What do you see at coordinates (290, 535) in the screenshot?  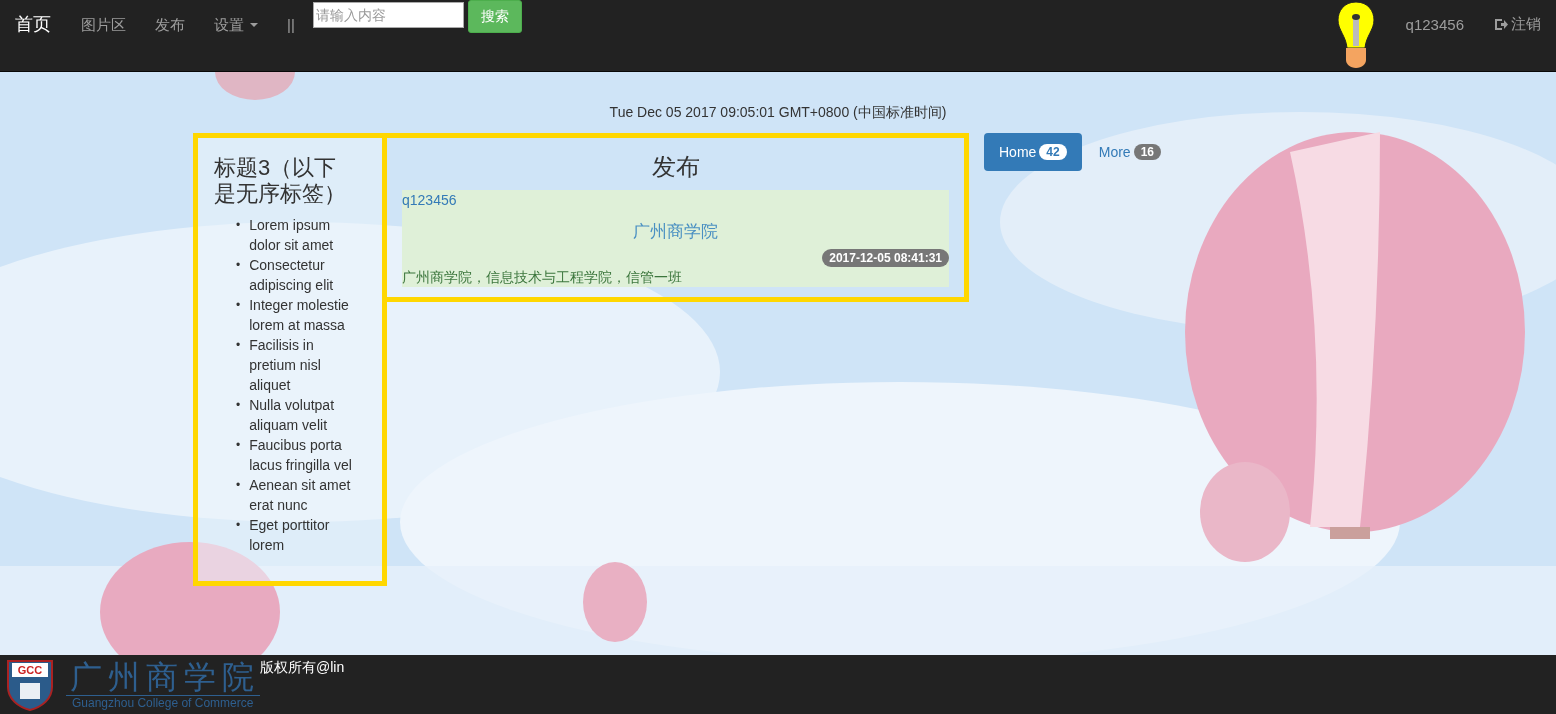 I see `list-item: Eget porttitor lorem` at bounding box center [290, 535].